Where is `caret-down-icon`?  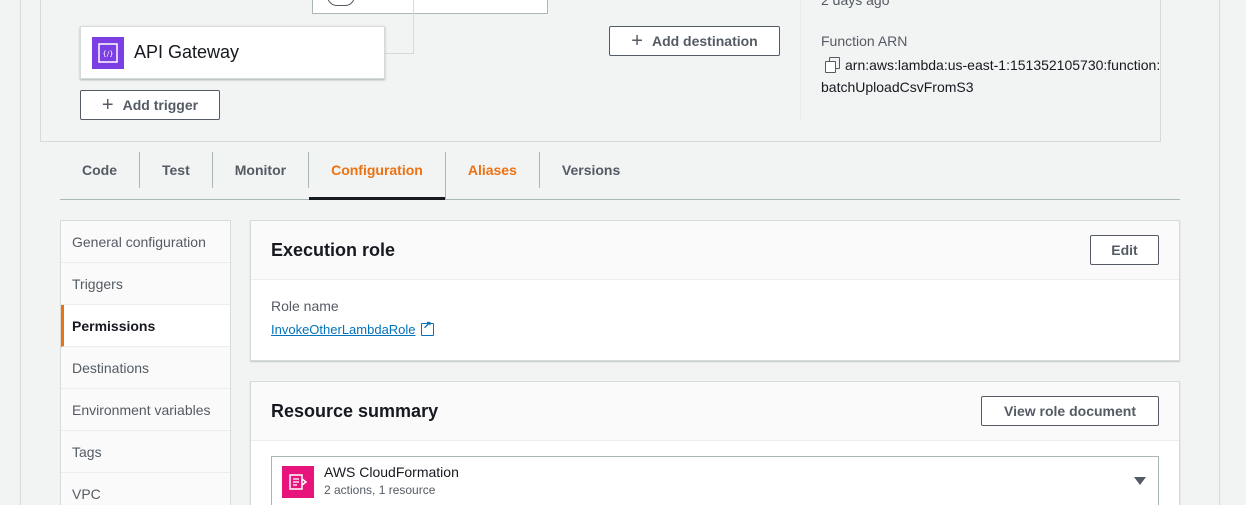 caret-down-icon is located at coordinates (1140, 481).